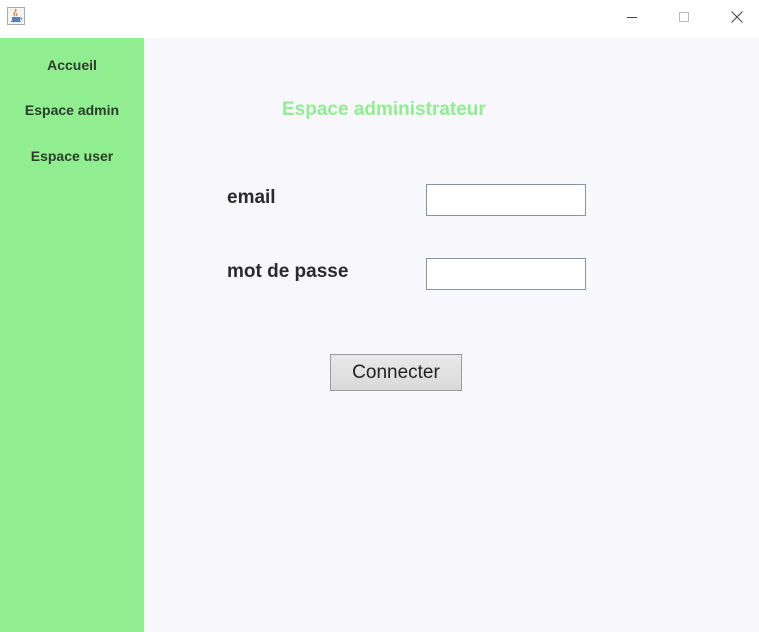 The image size is (759, 632). What do you see at coordinates (506, 200) in the screenshot?
I see `email-field` at bounding box center [506, 200].